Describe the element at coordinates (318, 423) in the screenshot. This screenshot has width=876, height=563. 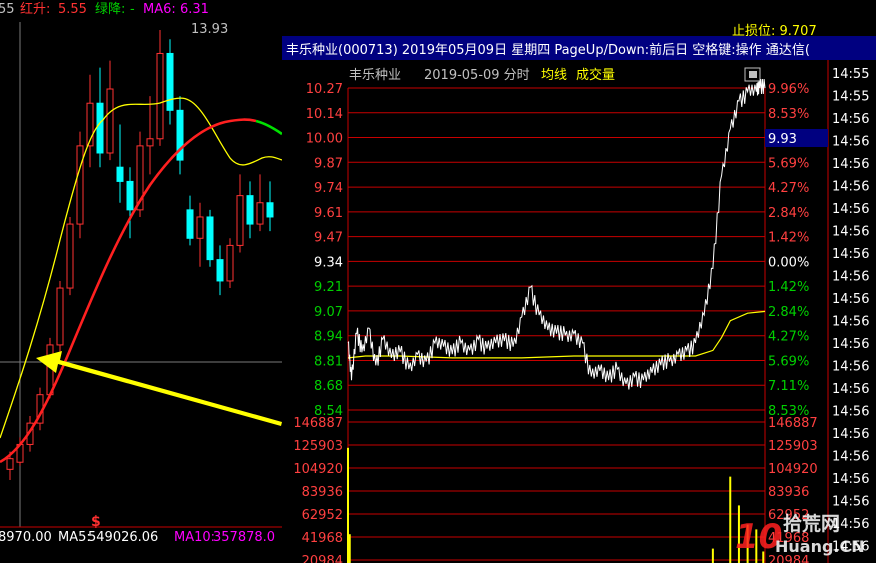
I see `volume-tick: 146887` at that location.